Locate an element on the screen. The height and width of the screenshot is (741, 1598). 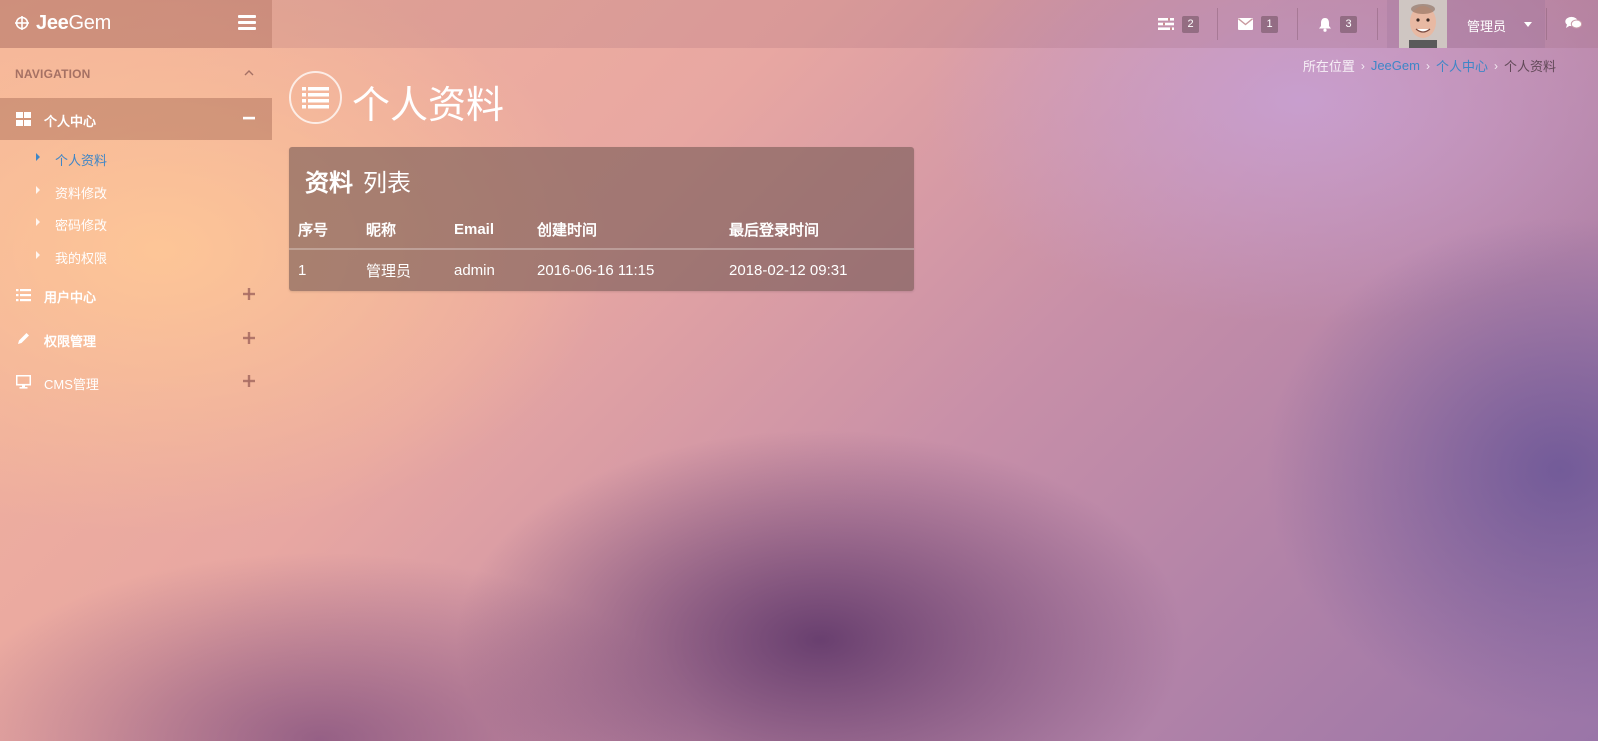
panel-title-strong: 资料 is located at coordinates (329, 183).